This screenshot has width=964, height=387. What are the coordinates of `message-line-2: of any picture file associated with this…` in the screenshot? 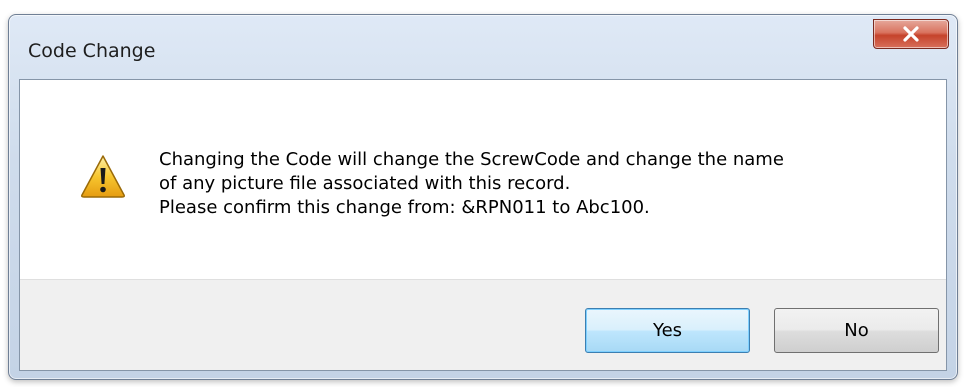 It's located at (365, 183).